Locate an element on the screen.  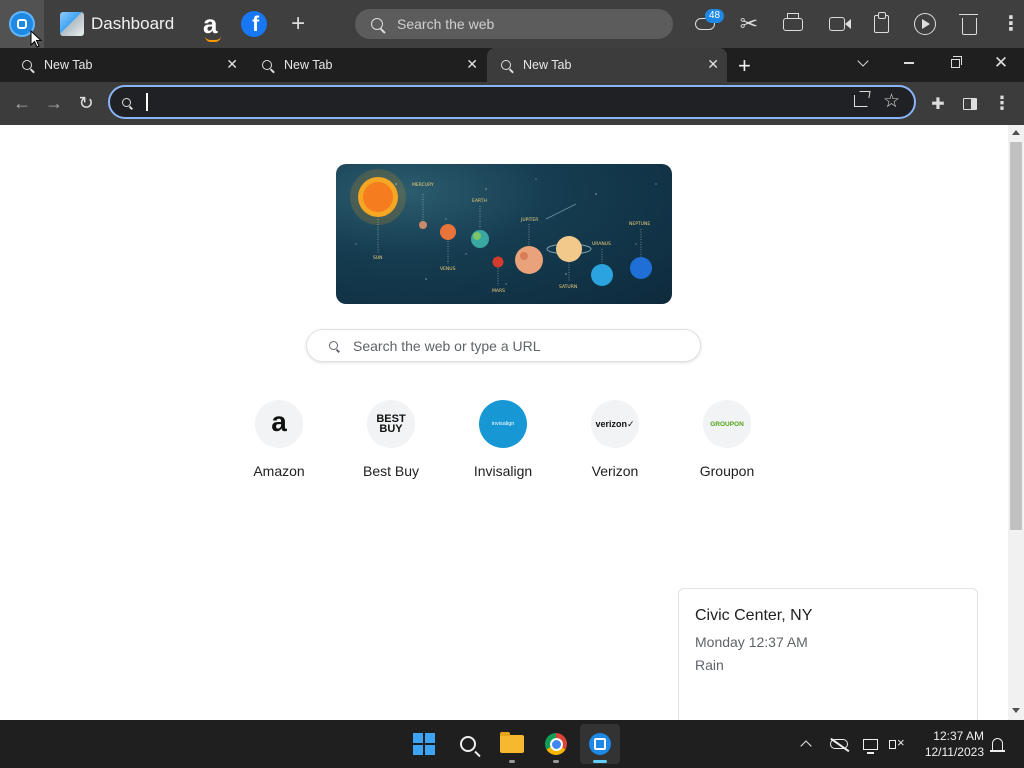
shortcut-amazon: a Amazon is located at coordinates (279, 439).